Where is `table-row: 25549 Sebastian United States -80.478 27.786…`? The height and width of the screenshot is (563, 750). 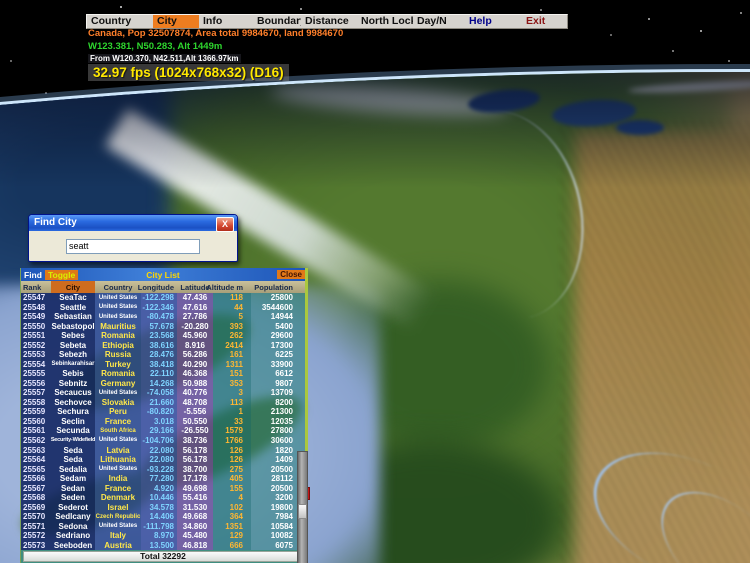 table-row: 25549 Sebastian United States -80.478 27.786… is located at coordinates (163, 317).